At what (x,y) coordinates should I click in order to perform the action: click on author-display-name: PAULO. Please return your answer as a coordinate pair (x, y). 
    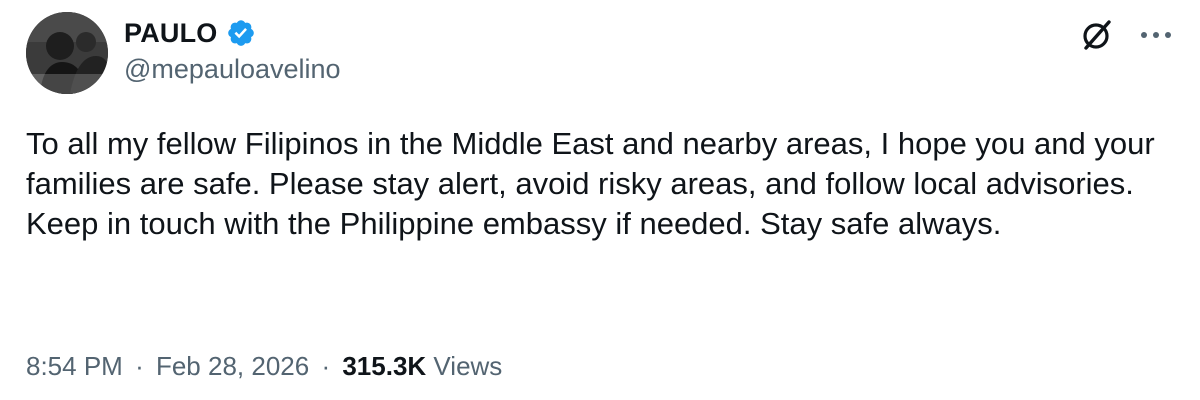
    Looking at the image, I should click on (171, 33).